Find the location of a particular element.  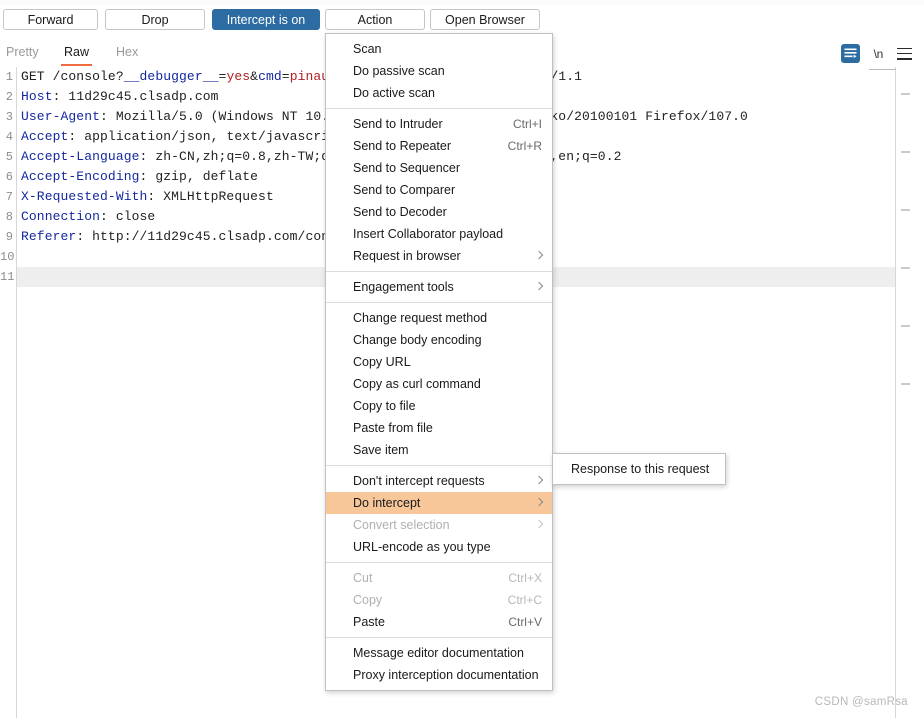

submenu-item-response-to-this-request: Response to this request is located at coordinates (639, 469).